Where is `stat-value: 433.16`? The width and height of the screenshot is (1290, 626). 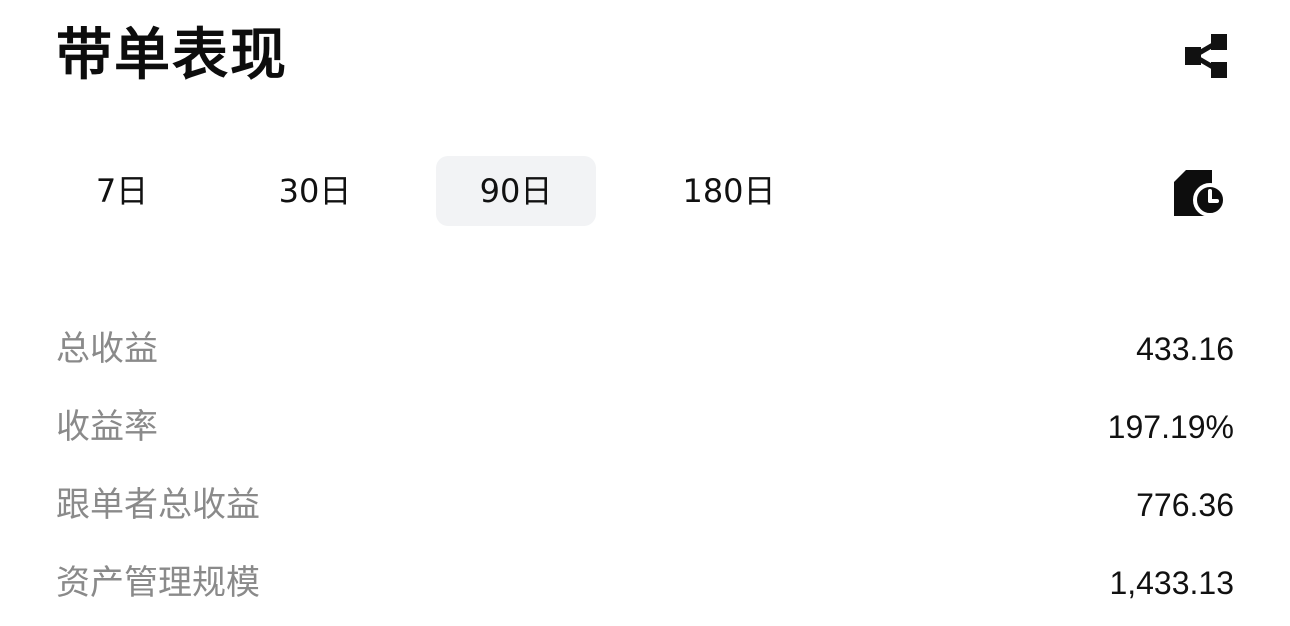
stat-value: 433.16 is located at coordinates (1185, 349).